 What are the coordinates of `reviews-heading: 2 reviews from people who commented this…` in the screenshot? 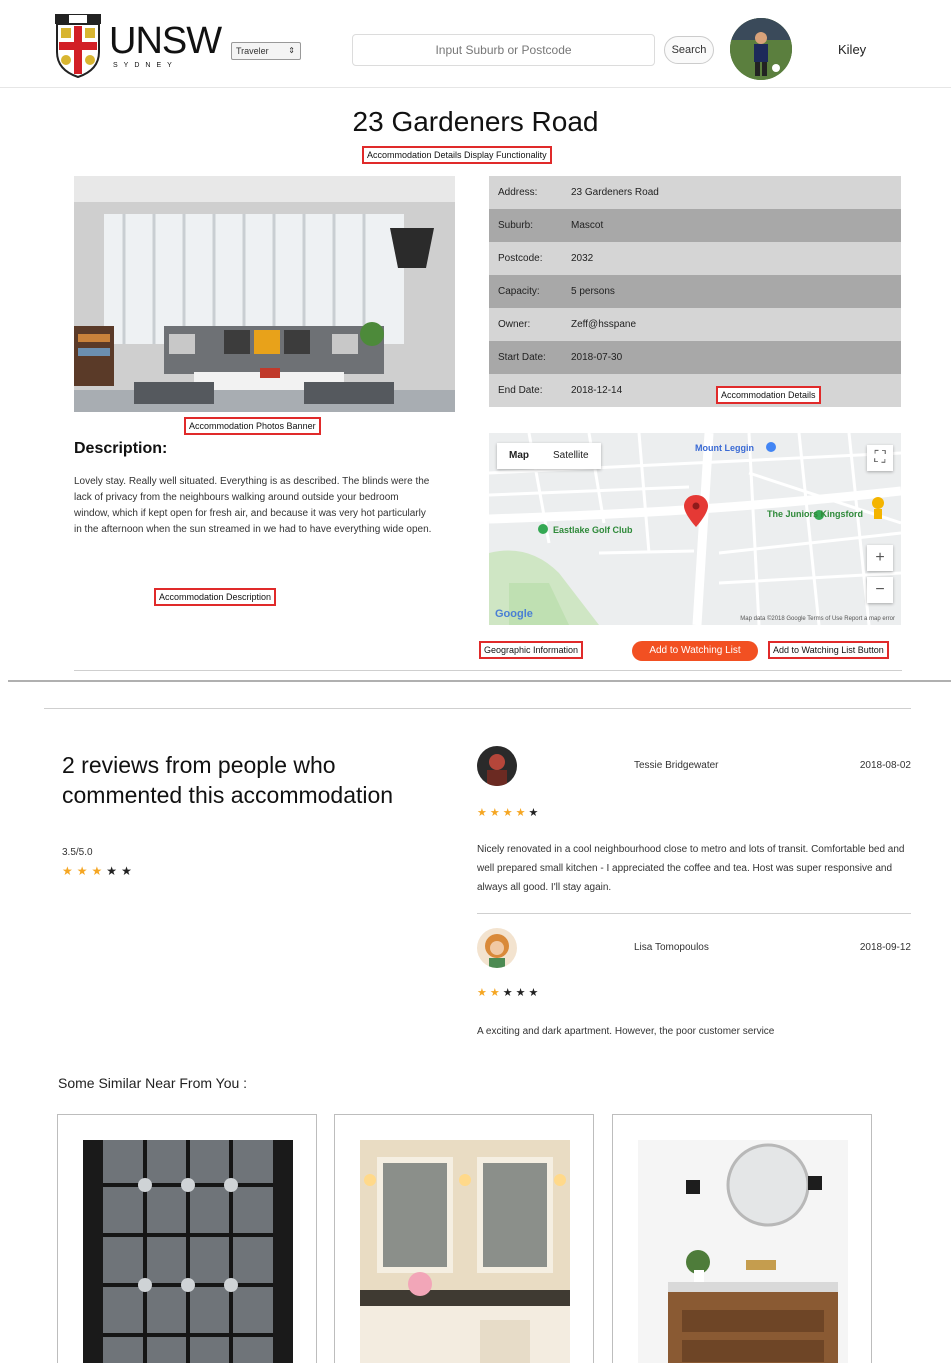 It's located at (228, 780).